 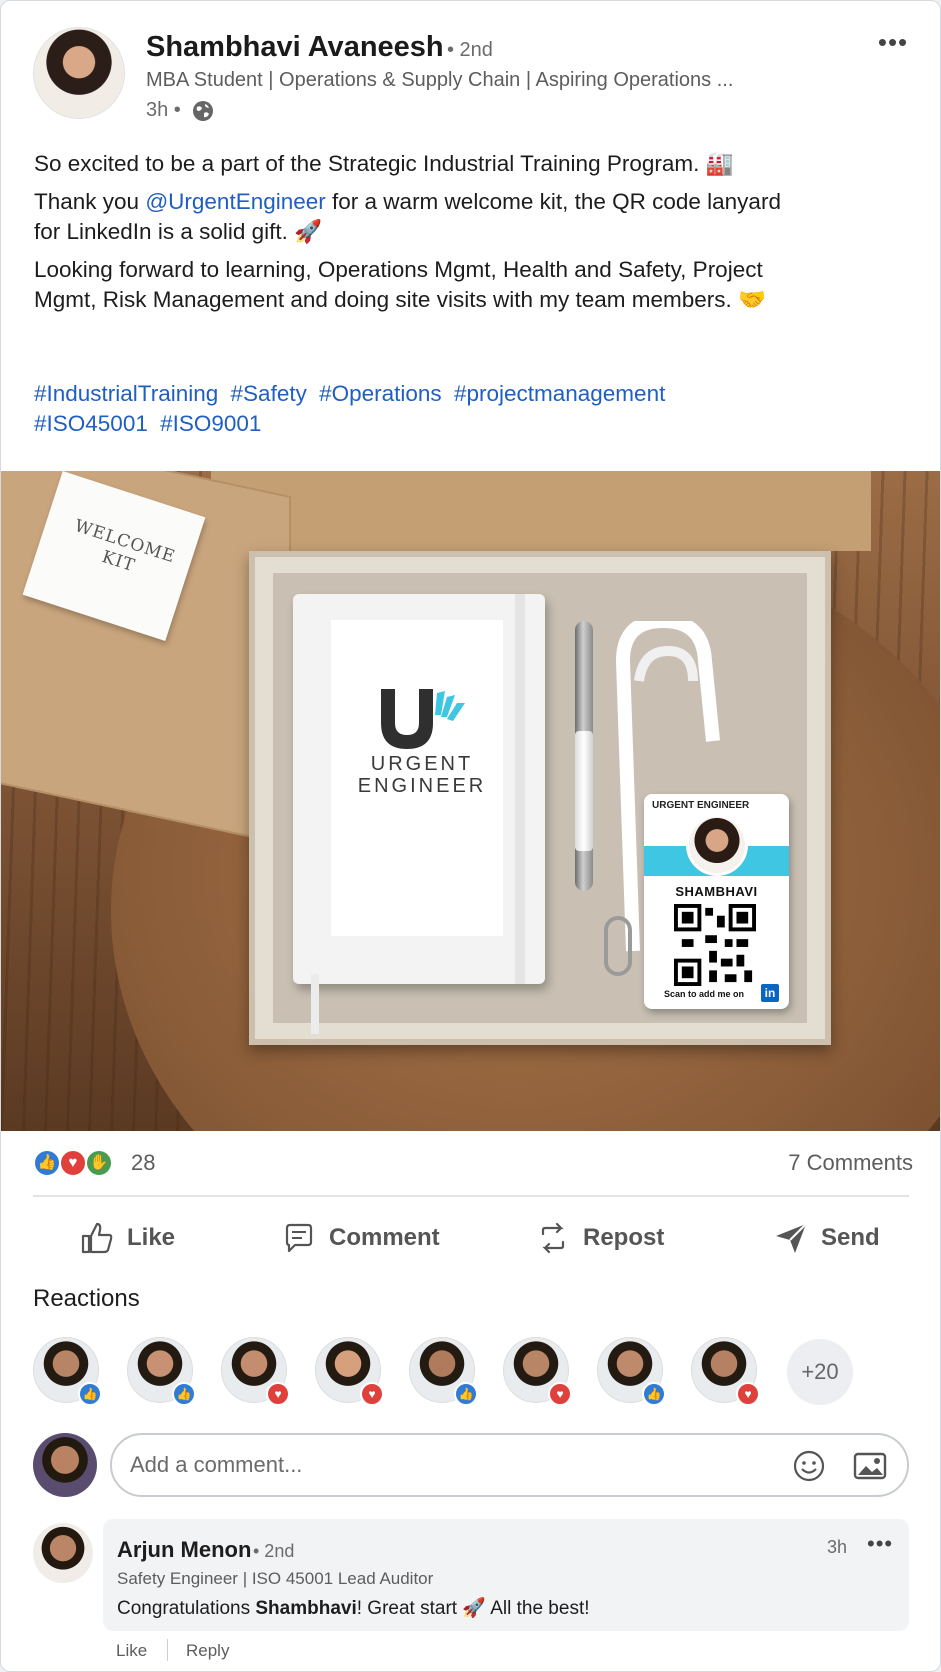 I want to click on repost-button: Repost, so click(x=599, y=1238).